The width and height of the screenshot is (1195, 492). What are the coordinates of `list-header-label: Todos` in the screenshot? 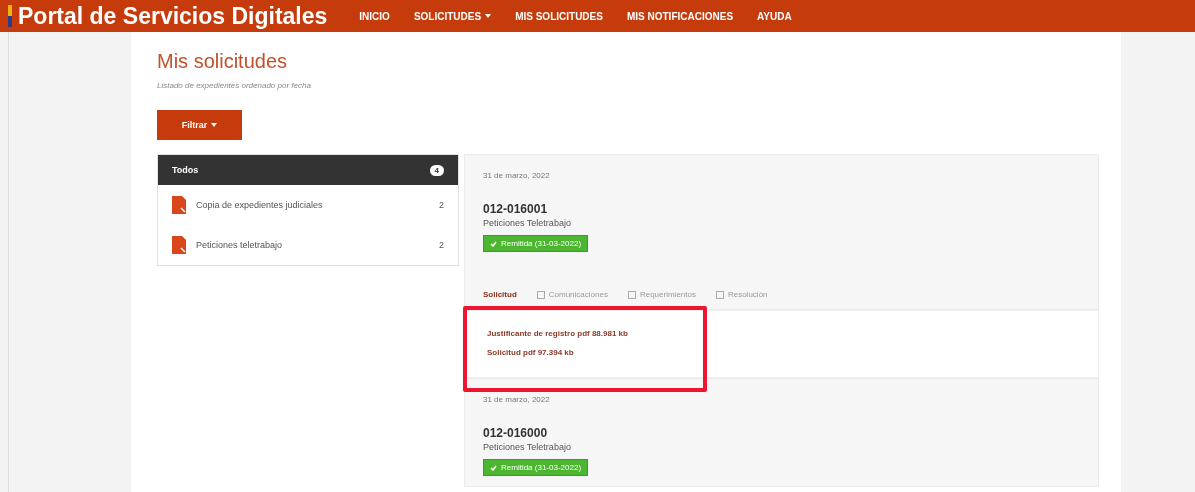 It's located at (185, 170).